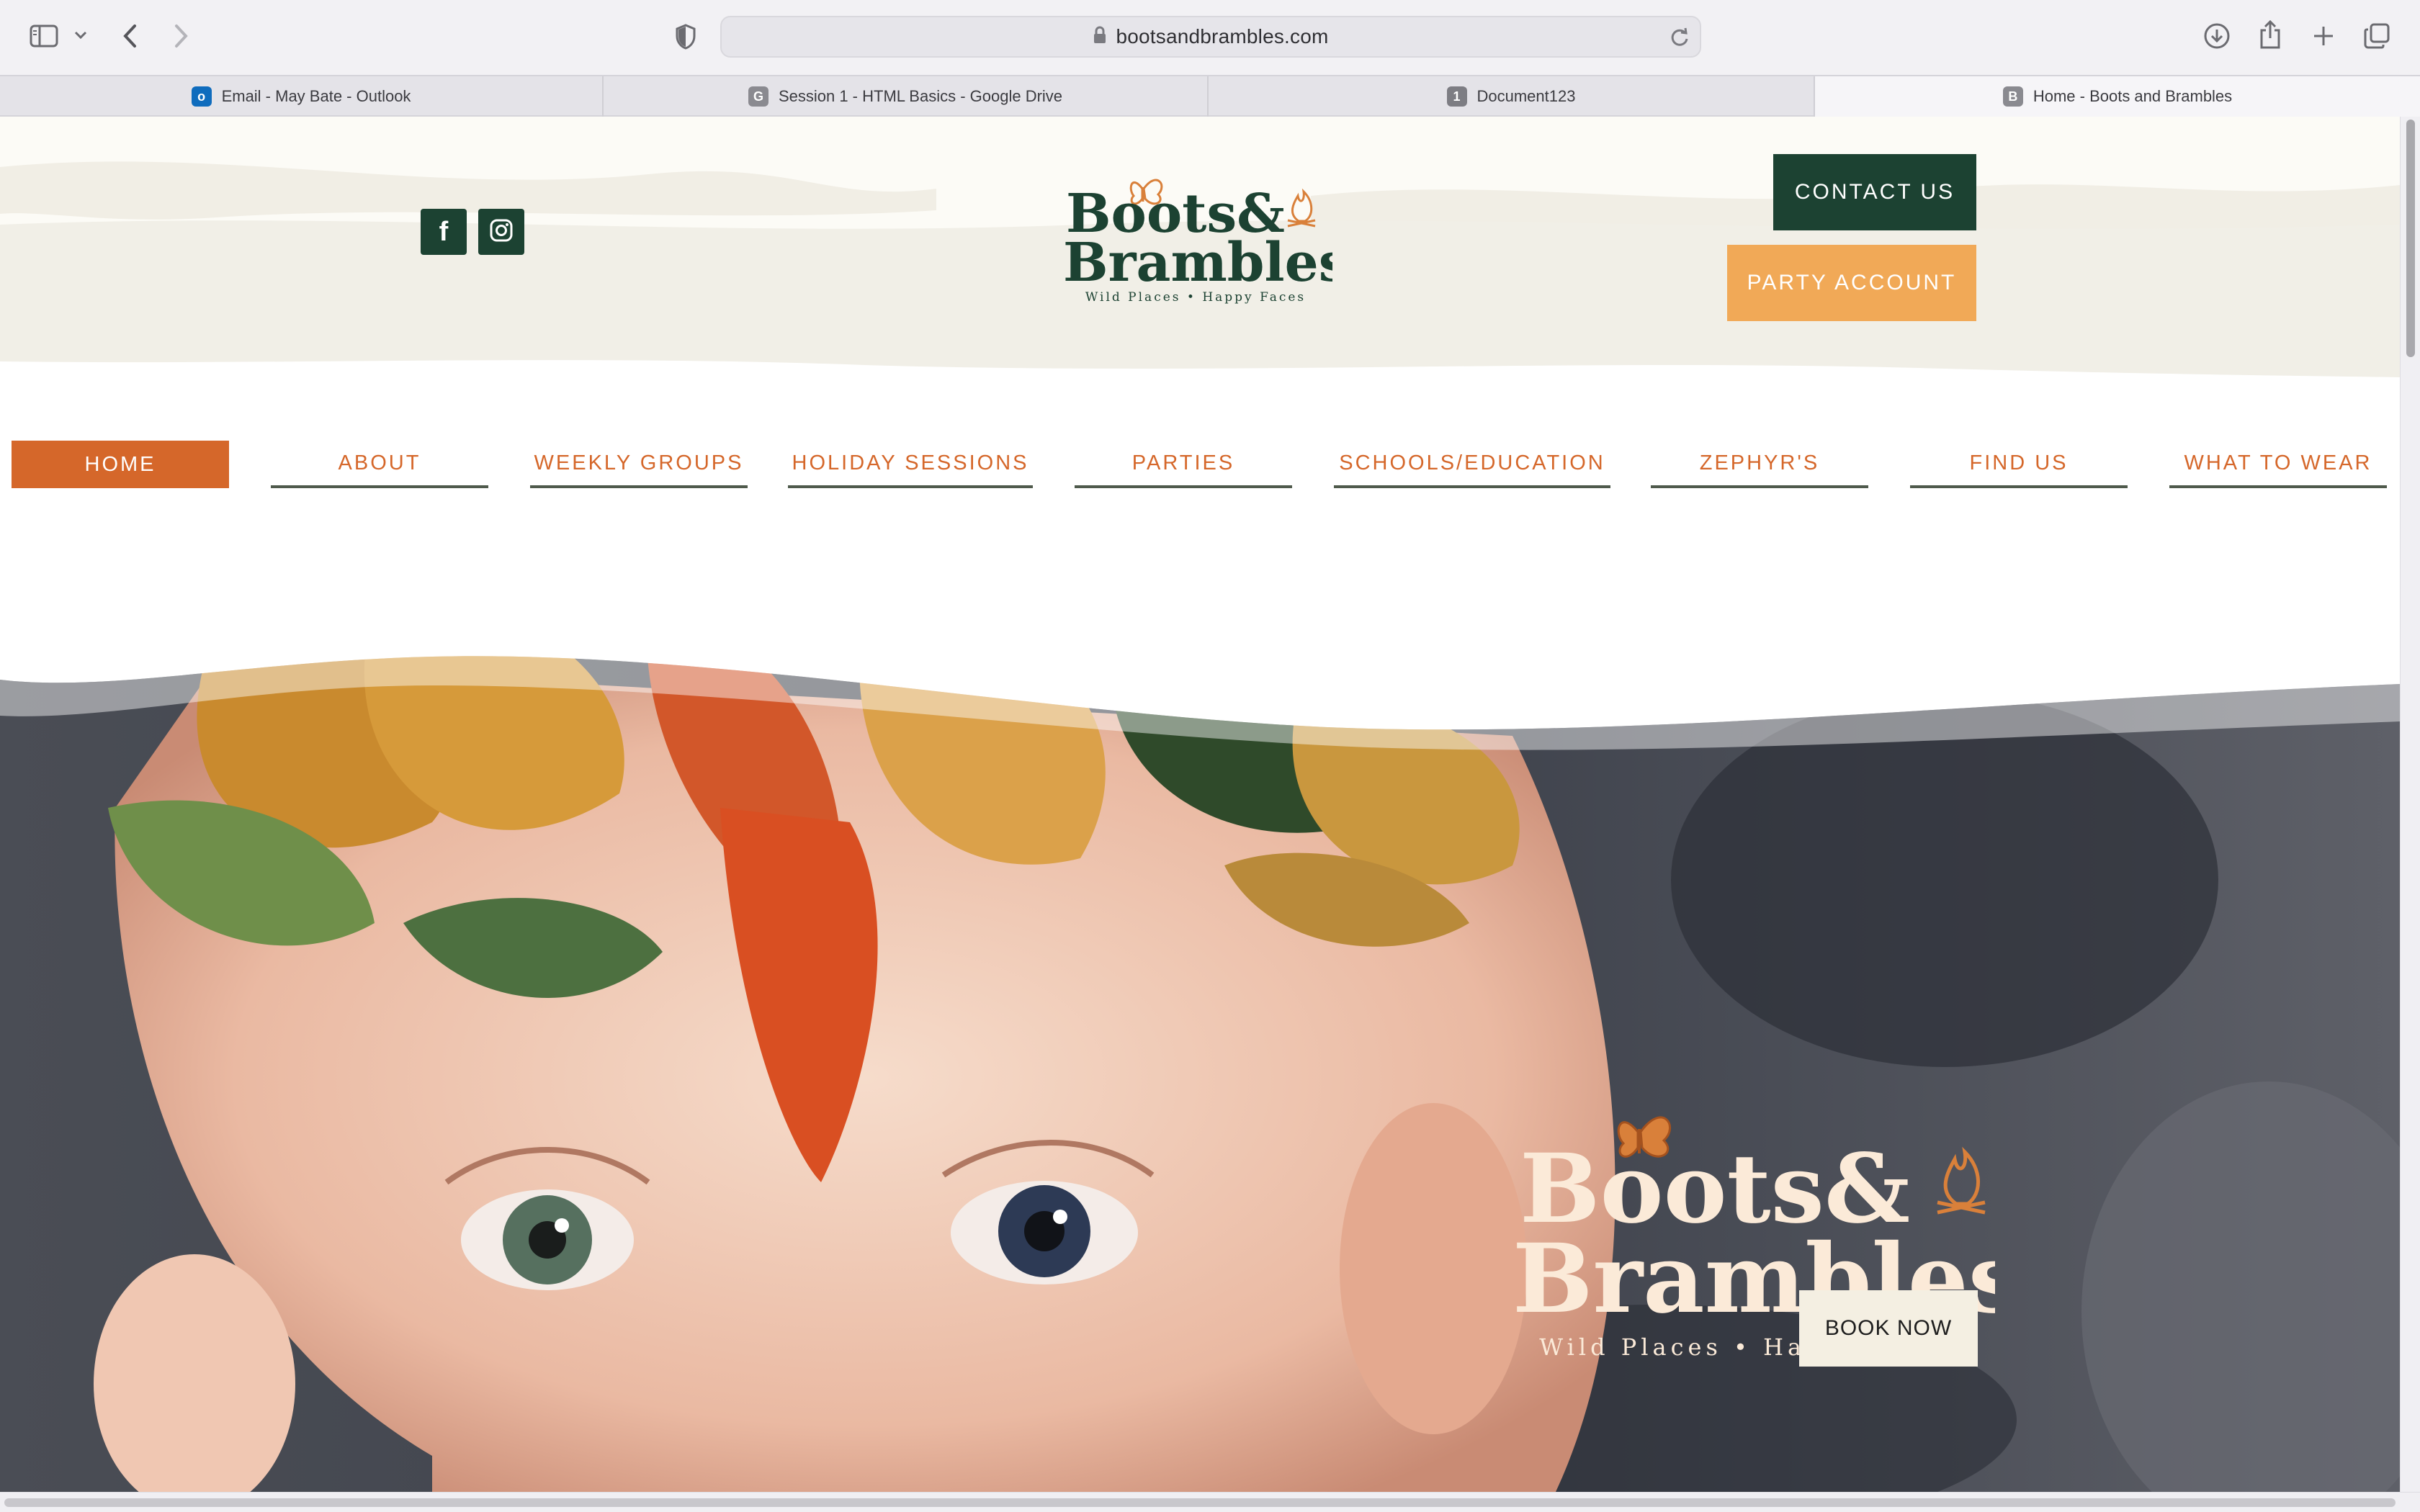 The width and height of the screenshot is (2420, 1512). Describe the element at coordinates (43, 36) in the screenshot. I see `sidebar-icon` at that location.